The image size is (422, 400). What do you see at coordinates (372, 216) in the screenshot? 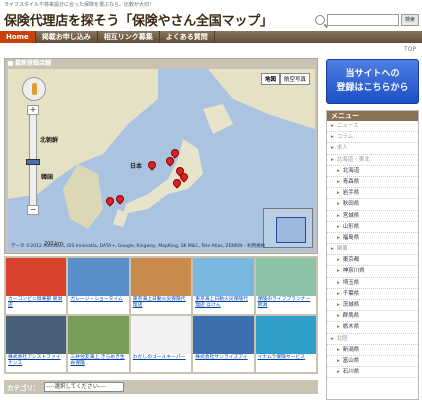
I see `menu-item: ▸ 宮城県` at bounding box center [372, 216].